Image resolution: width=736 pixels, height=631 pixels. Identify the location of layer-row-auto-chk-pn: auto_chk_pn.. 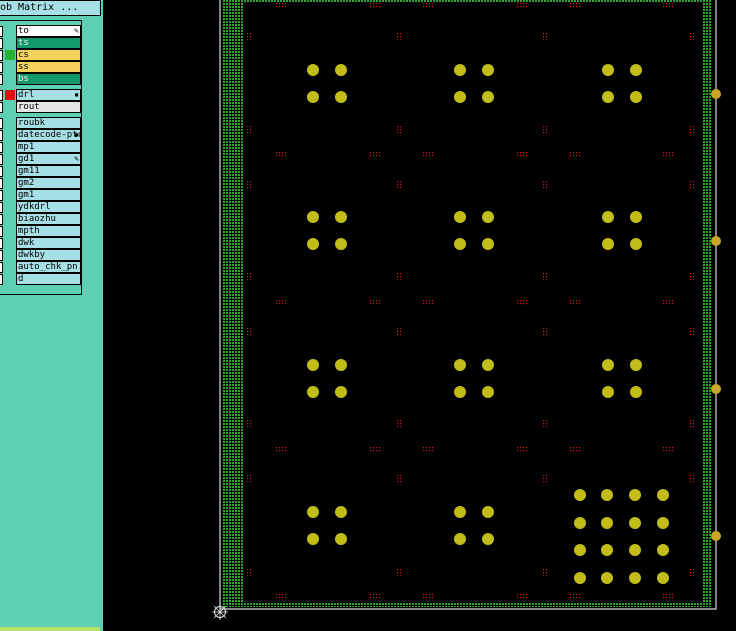
(40, 267).